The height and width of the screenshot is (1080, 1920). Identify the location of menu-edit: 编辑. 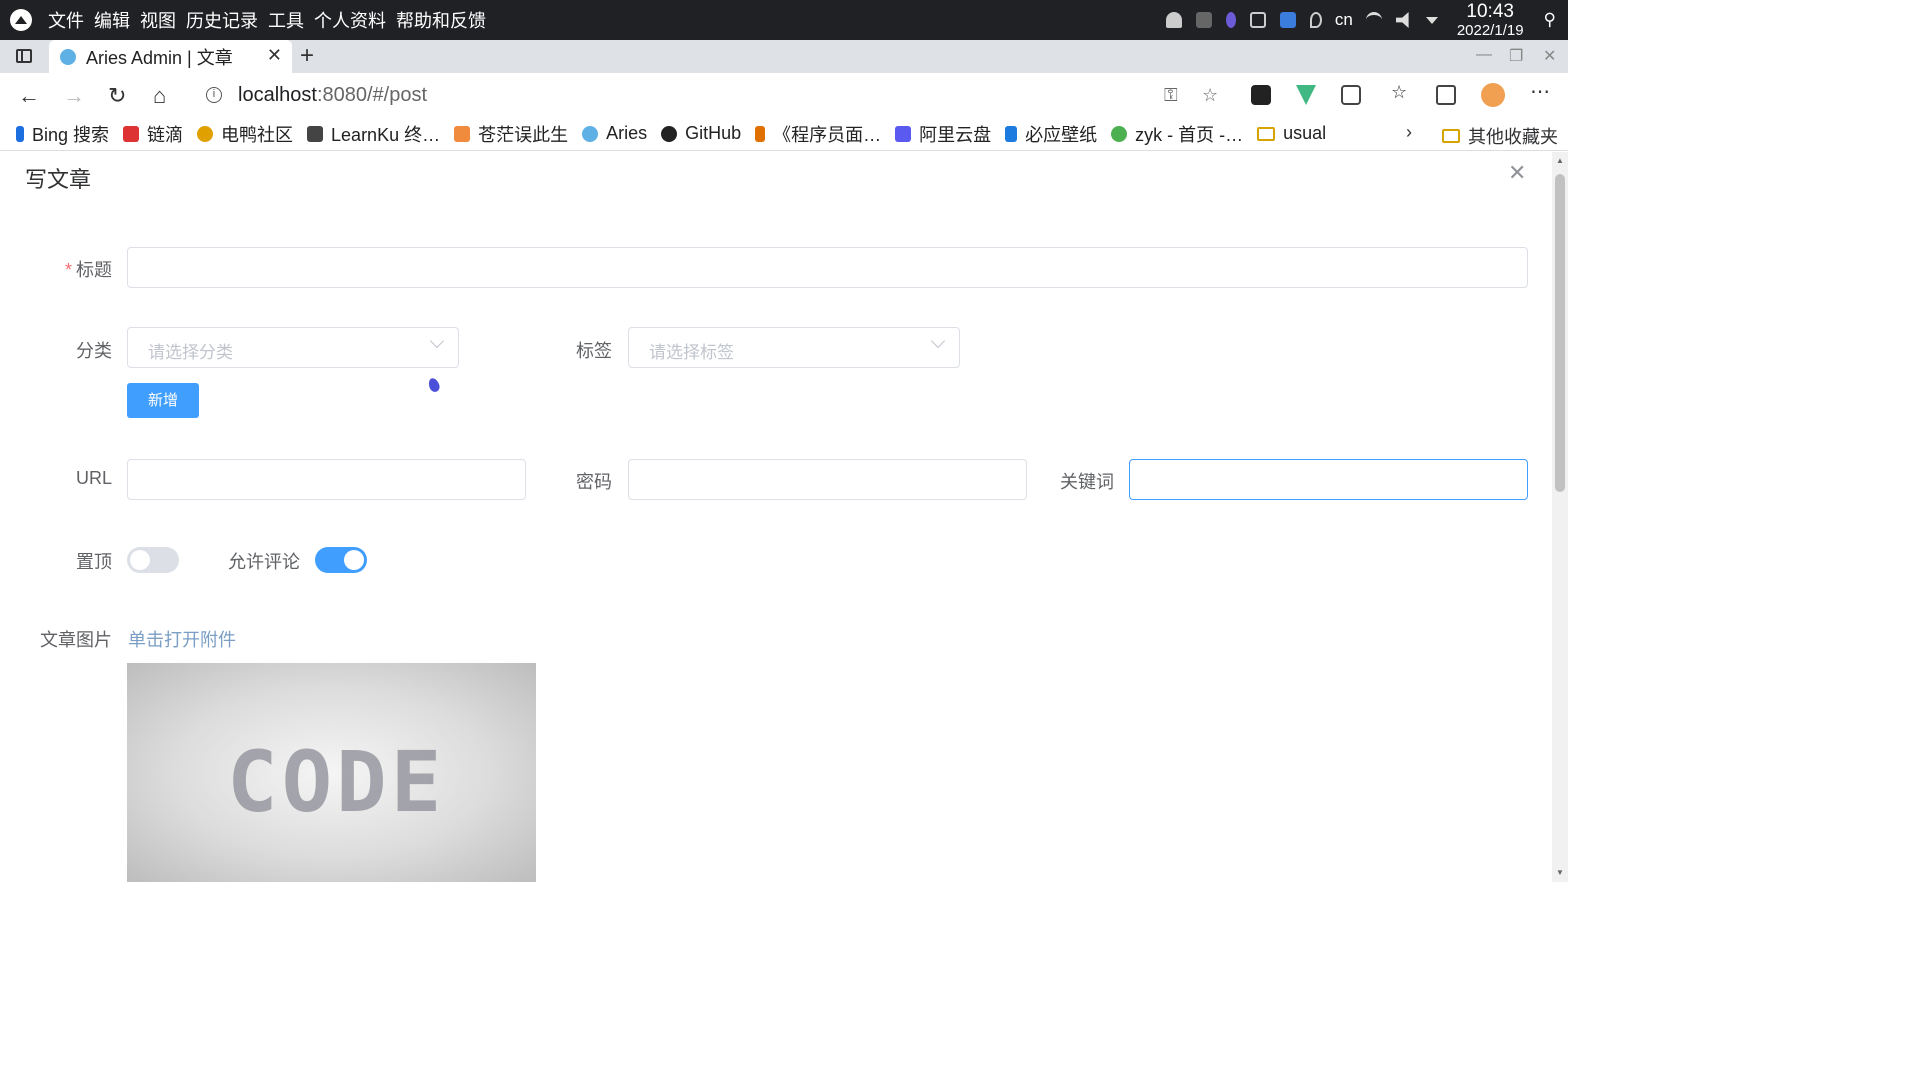
(112, 20).